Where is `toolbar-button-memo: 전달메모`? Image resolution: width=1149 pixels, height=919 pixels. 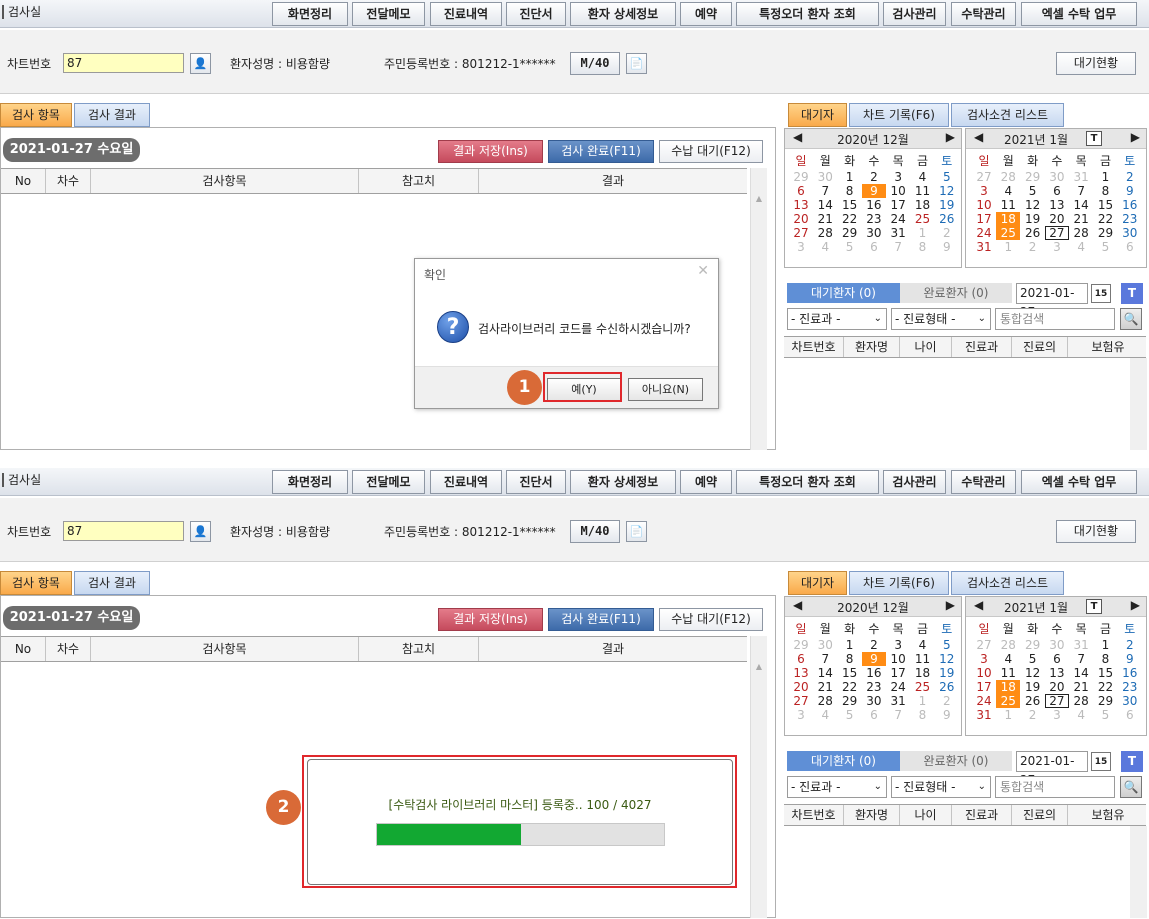
toolbar-button-memo: 전달메모 is located at coordinates (388, 14).